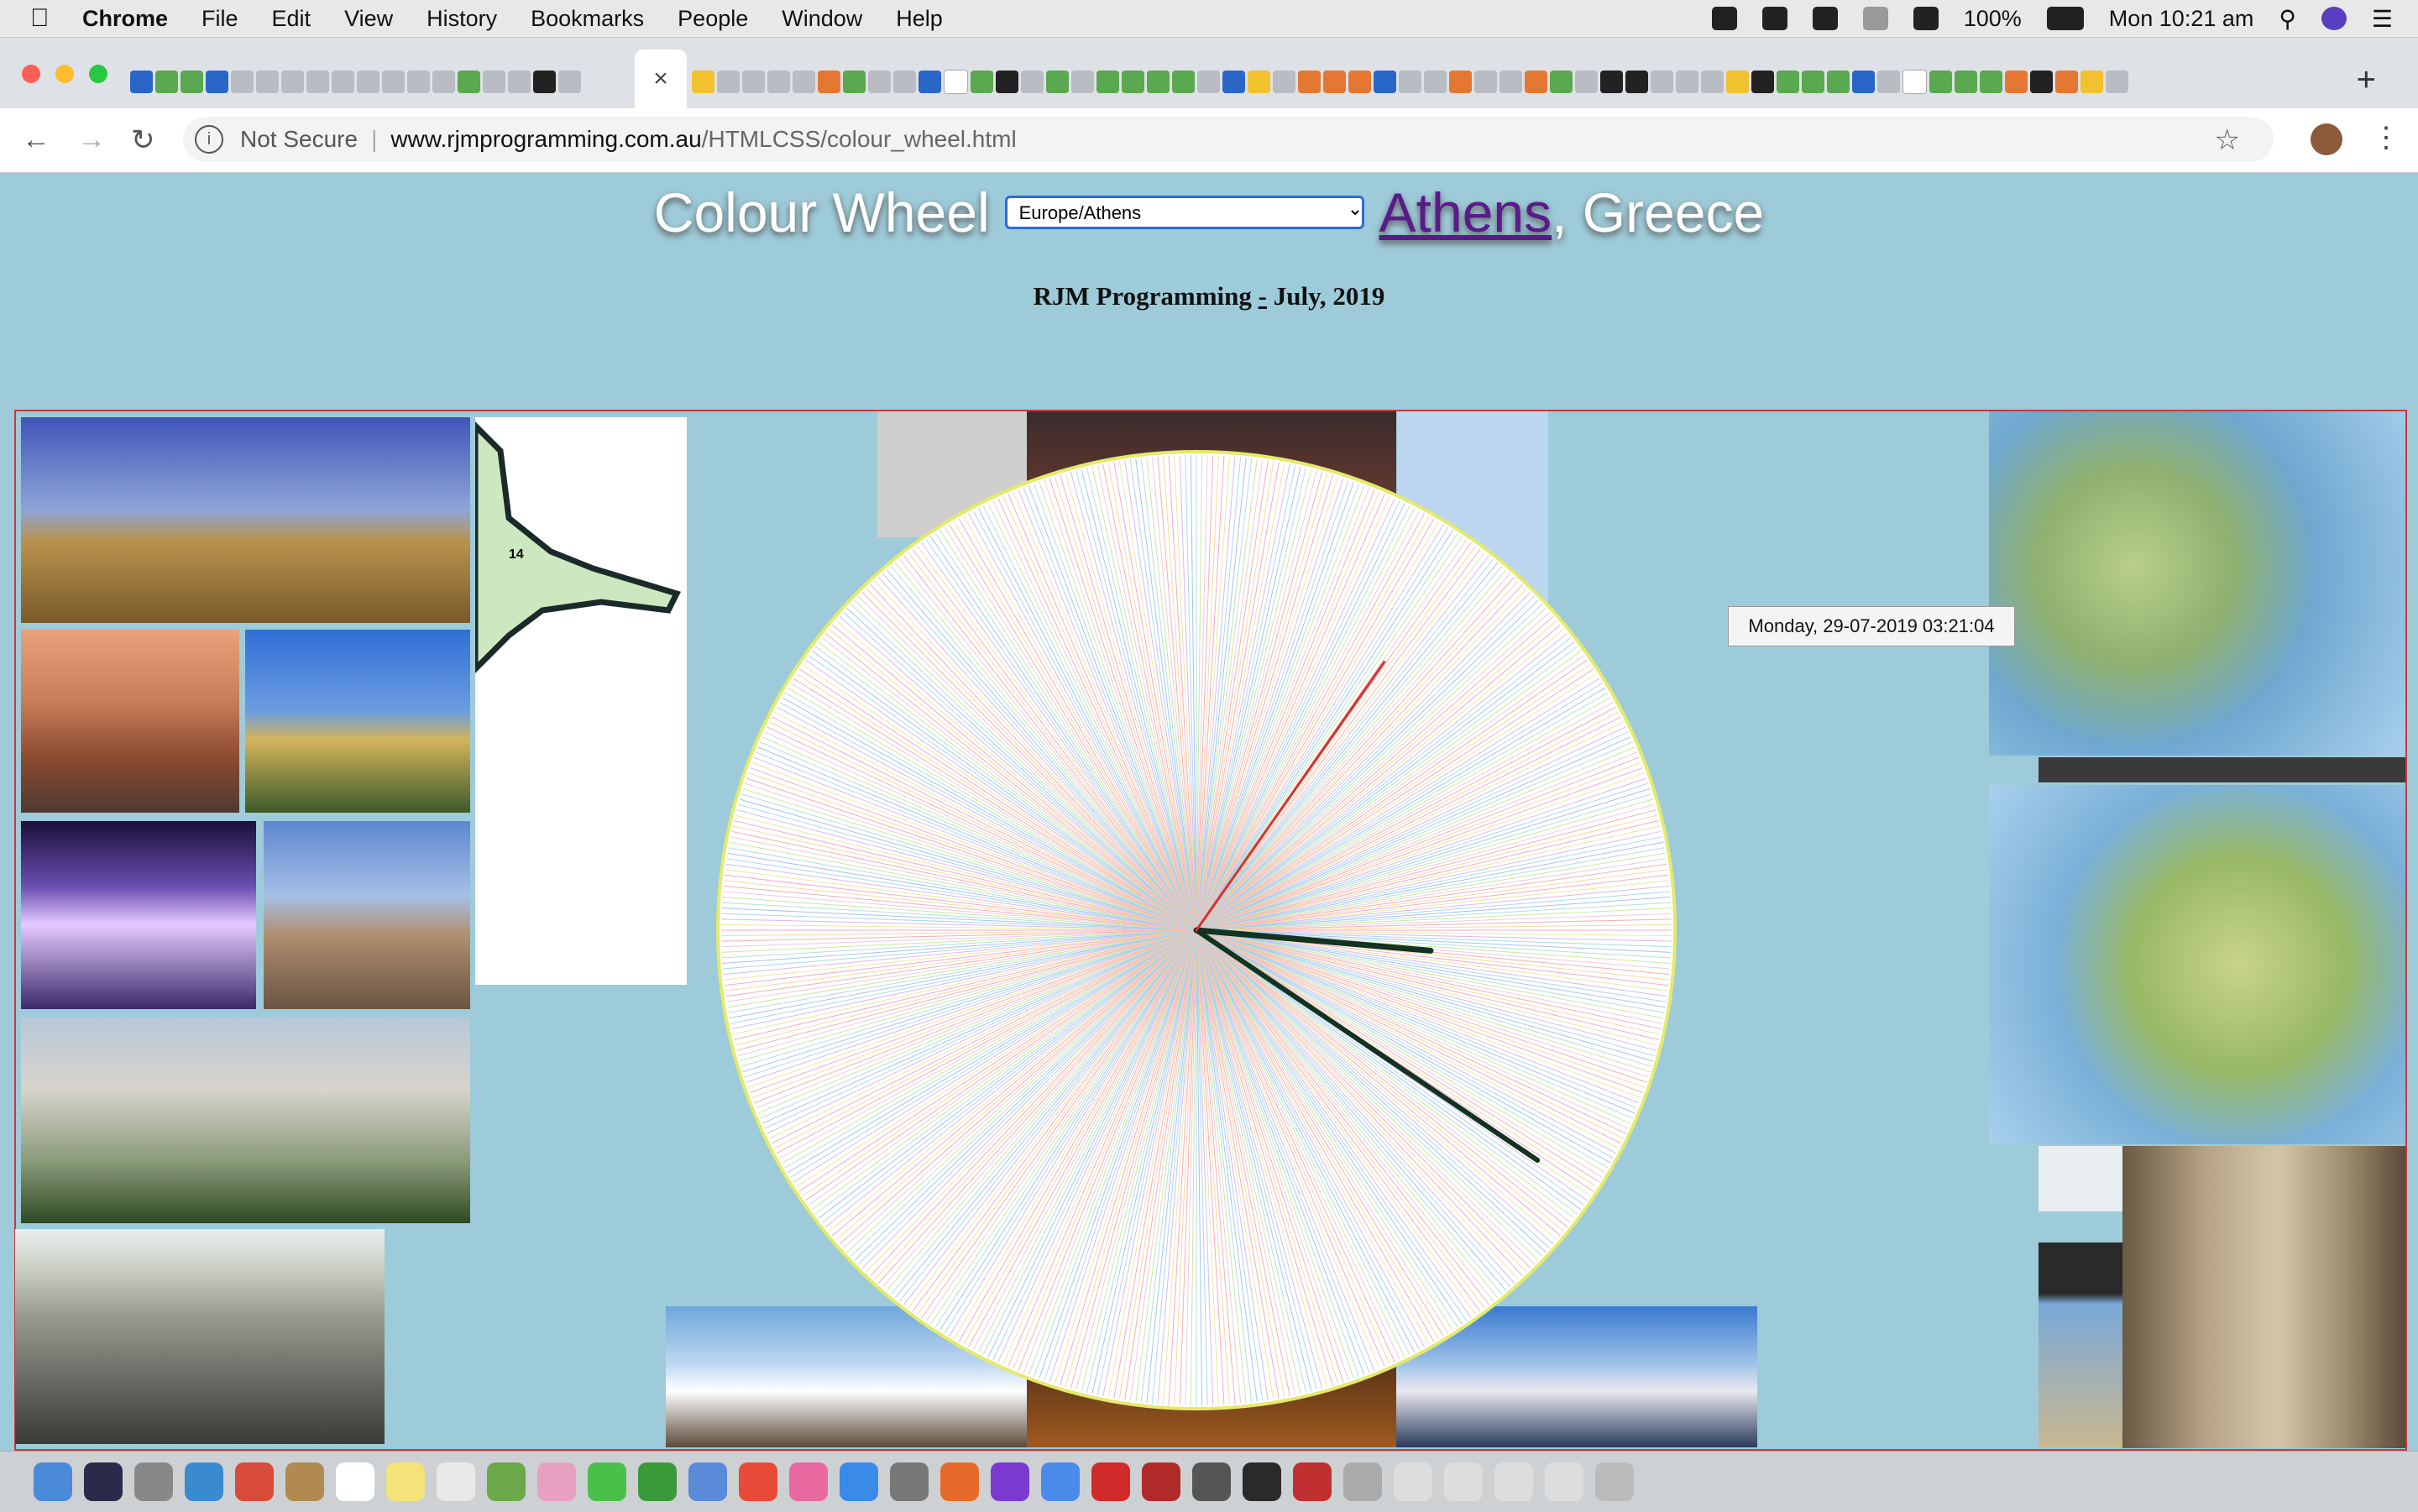  What do you see at coordinates (304, 1481) in the screenshot?
I see `contacts-icon` at bounding box center [304, 1481].